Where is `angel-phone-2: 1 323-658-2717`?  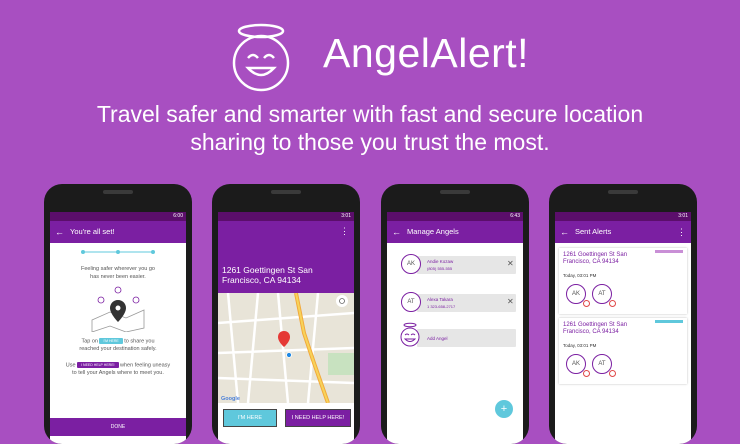
angel-phone-2: 1 323-658-2717 is located at coordinates (441, 306).